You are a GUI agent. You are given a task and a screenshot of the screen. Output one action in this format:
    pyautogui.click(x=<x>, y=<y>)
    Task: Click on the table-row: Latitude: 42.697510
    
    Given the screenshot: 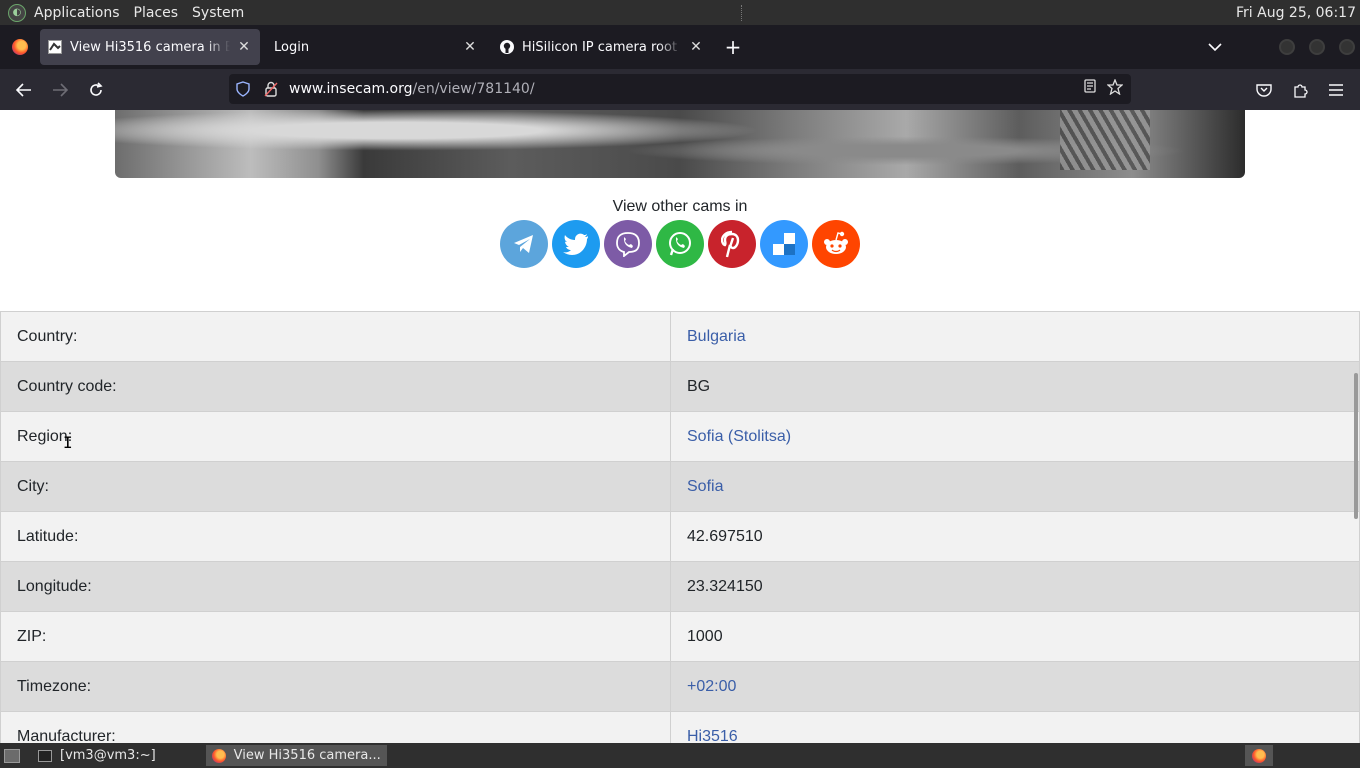 What is the action you would take?
    pyautogui.click(x=680, y=536)
    